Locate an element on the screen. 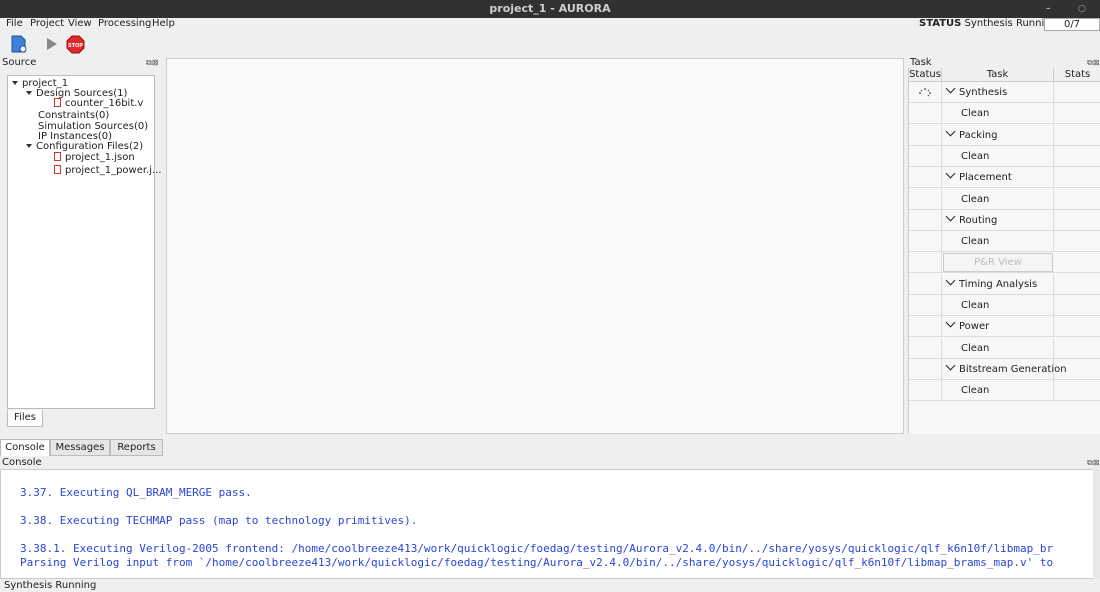  title-bar: project_1 - AURORA – ○ is located at coordinates (550, 9).